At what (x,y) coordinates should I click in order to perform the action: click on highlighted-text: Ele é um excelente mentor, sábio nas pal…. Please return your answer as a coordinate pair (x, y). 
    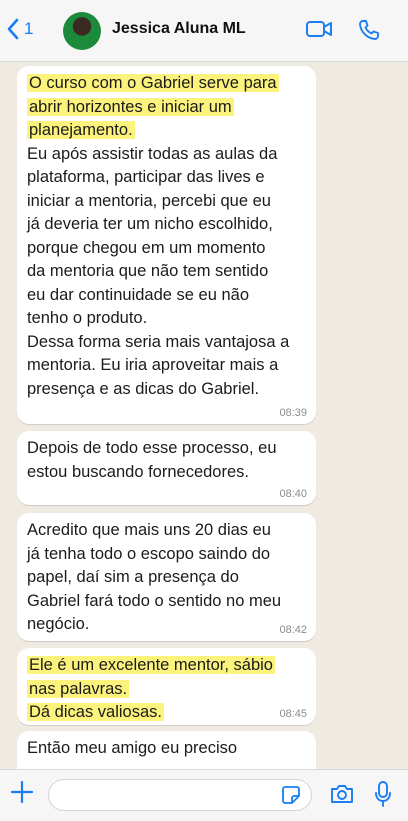
    Looking at the image, I should click on (151, 688).